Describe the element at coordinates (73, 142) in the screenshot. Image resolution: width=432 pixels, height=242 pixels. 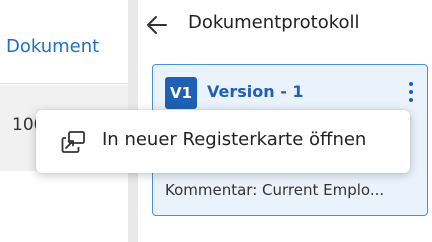
I see `open-in-new-tab-icon` at that location.